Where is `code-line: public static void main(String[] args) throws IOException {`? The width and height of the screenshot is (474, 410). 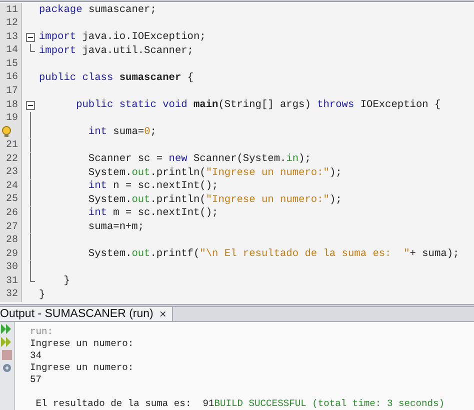
code-line: public static void main(String[] args) throws IOException { is located at coordinates (258, 105).